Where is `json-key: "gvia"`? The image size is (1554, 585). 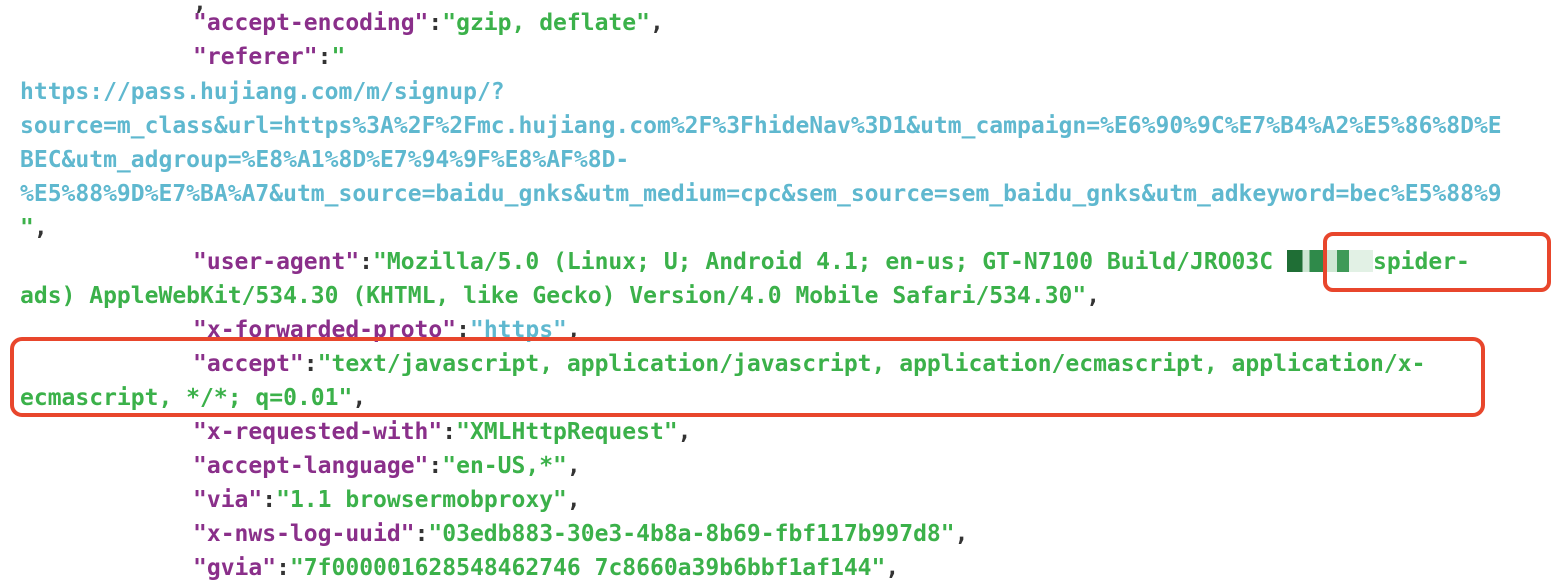 json-key: "gvia" is located at coordinates (235, 568).